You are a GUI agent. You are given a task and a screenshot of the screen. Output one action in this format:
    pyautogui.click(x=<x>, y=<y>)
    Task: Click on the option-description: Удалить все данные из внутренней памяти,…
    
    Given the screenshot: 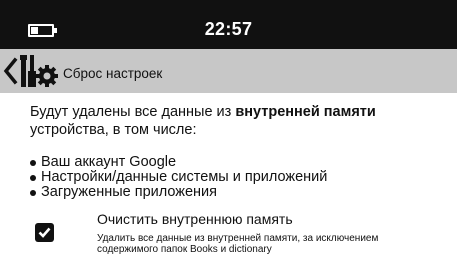 What is the action you would take?
    pyautogui.click(x=238, y=244)
    